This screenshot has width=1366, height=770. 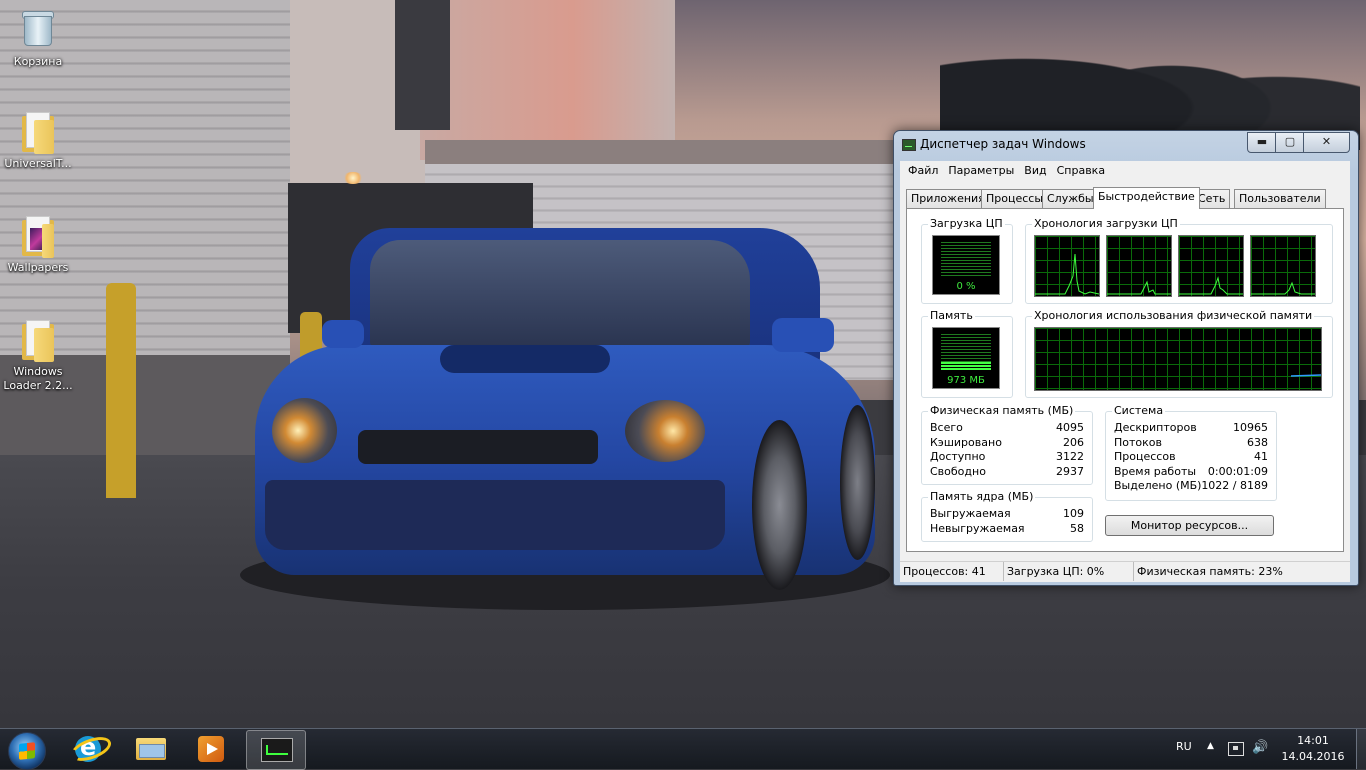 What do you see at coordinates (1106, 223) in the screenshot?
I see `cpu-history-label: Хронология загрузки ЦП` at bounding box center [1106, 223].